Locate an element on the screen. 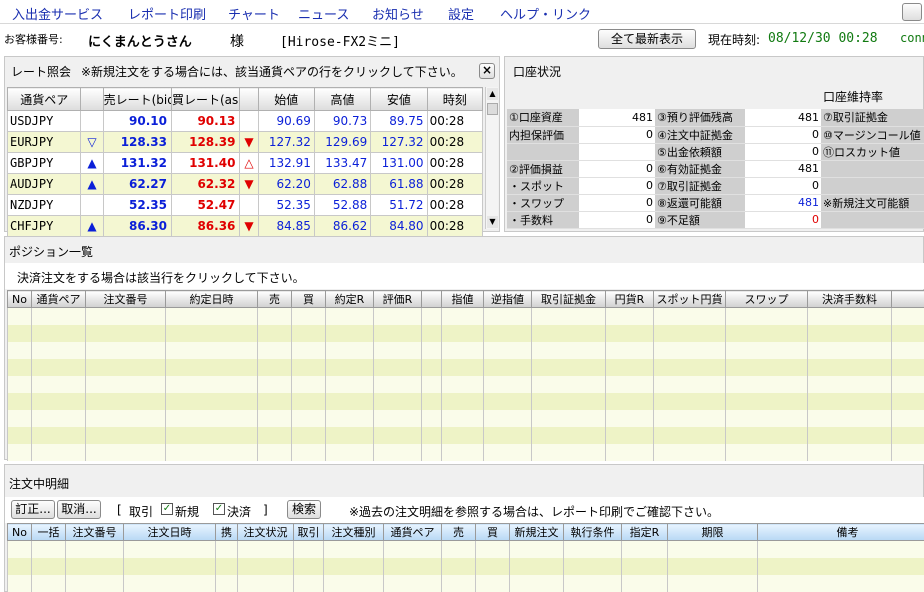  position-col-header: 取引証拠金 is located at coordinates (568, 299).